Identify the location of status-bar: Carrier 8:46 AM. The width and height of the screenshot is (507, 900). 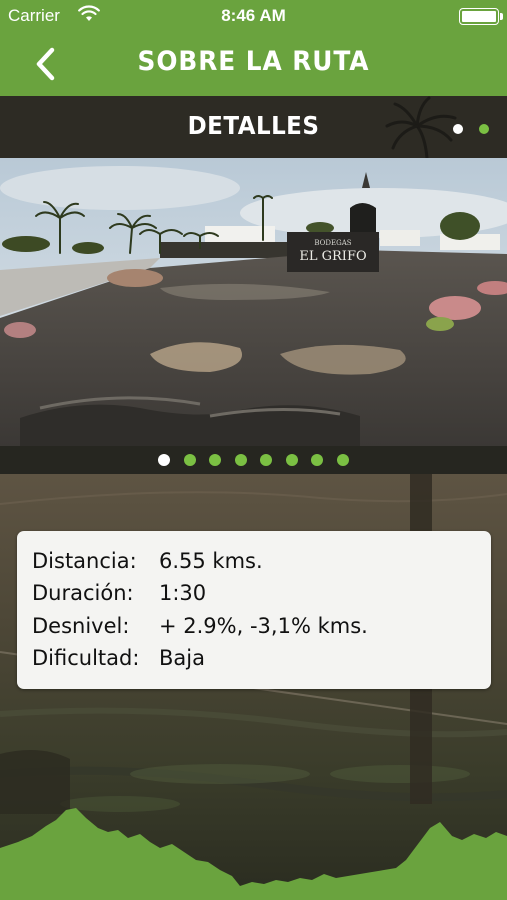
(253, 16).